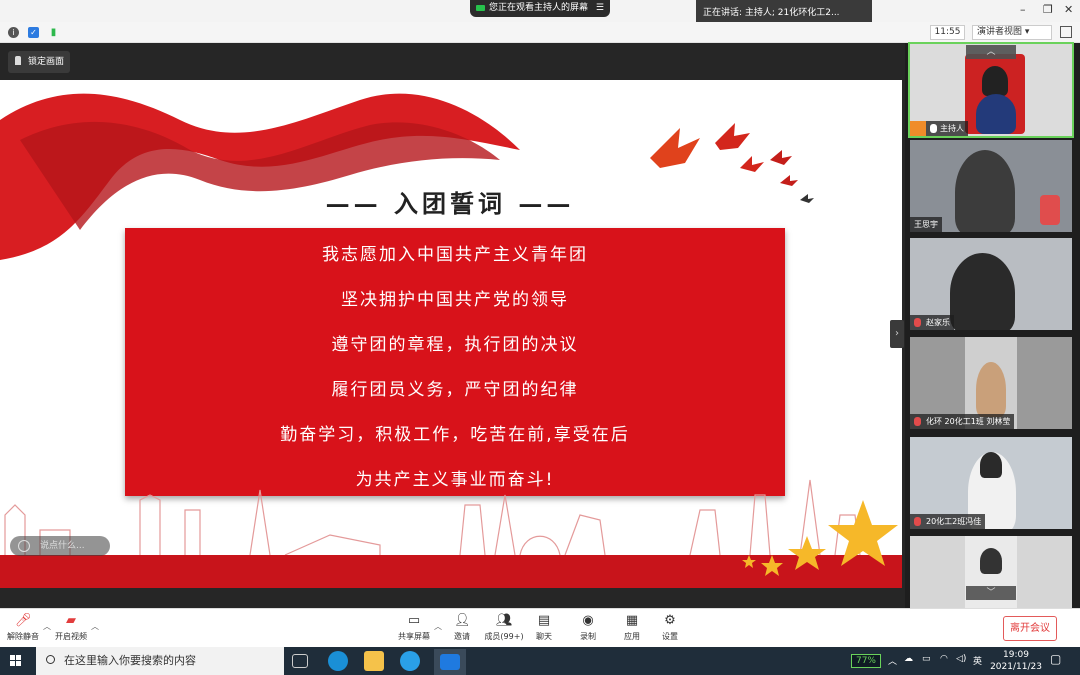  What do you see at coordinates (16, 661) in the screenshot?
I see `windows-start-icon` at bounding box center [16, 661].